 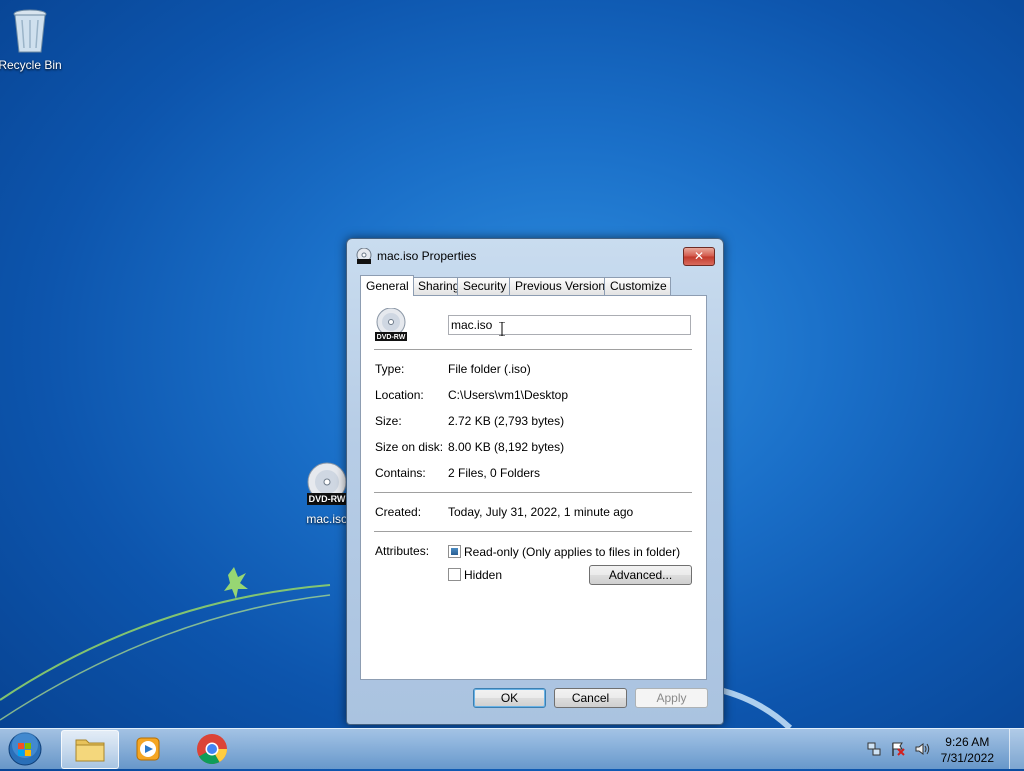 I want to click on media-player-icon, so click(x=148, y=749).